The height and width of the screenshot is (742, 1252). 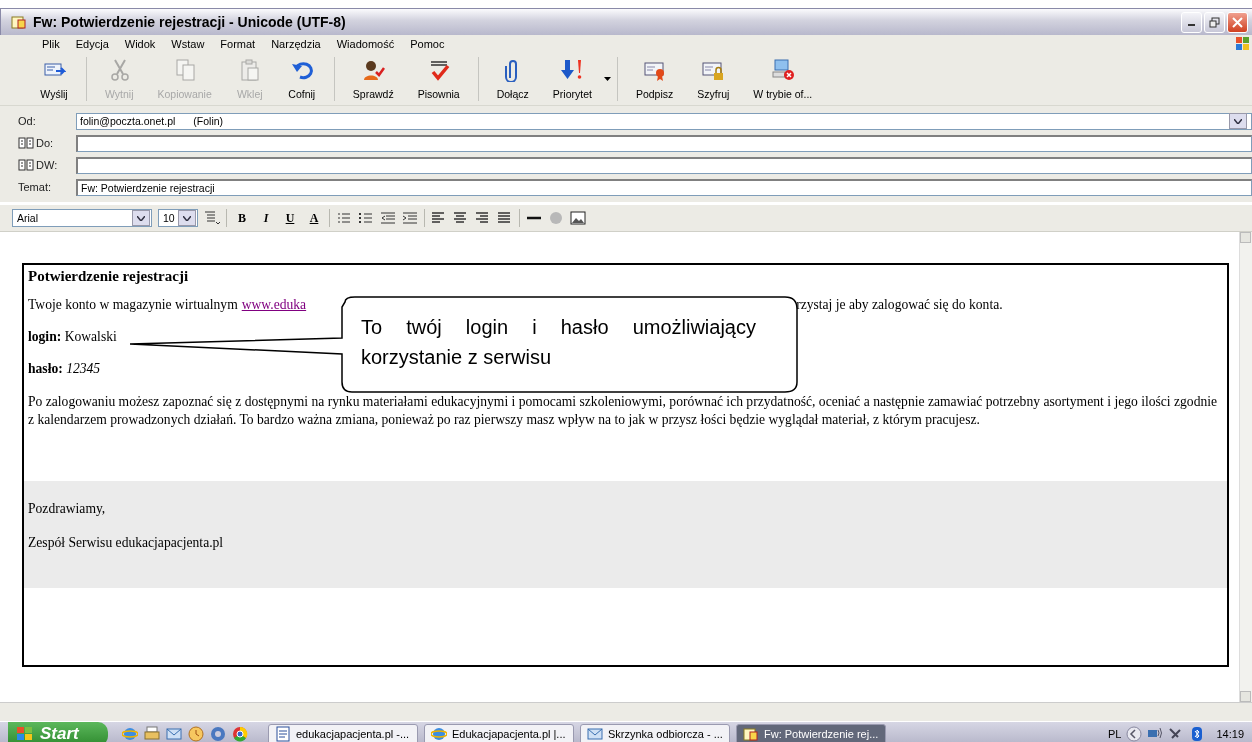 What do you see at coordinates (108, 276) in the screenshot?
I see `message-heading: Potwierdzenie rejestracji` at bounding box center [108, 276].